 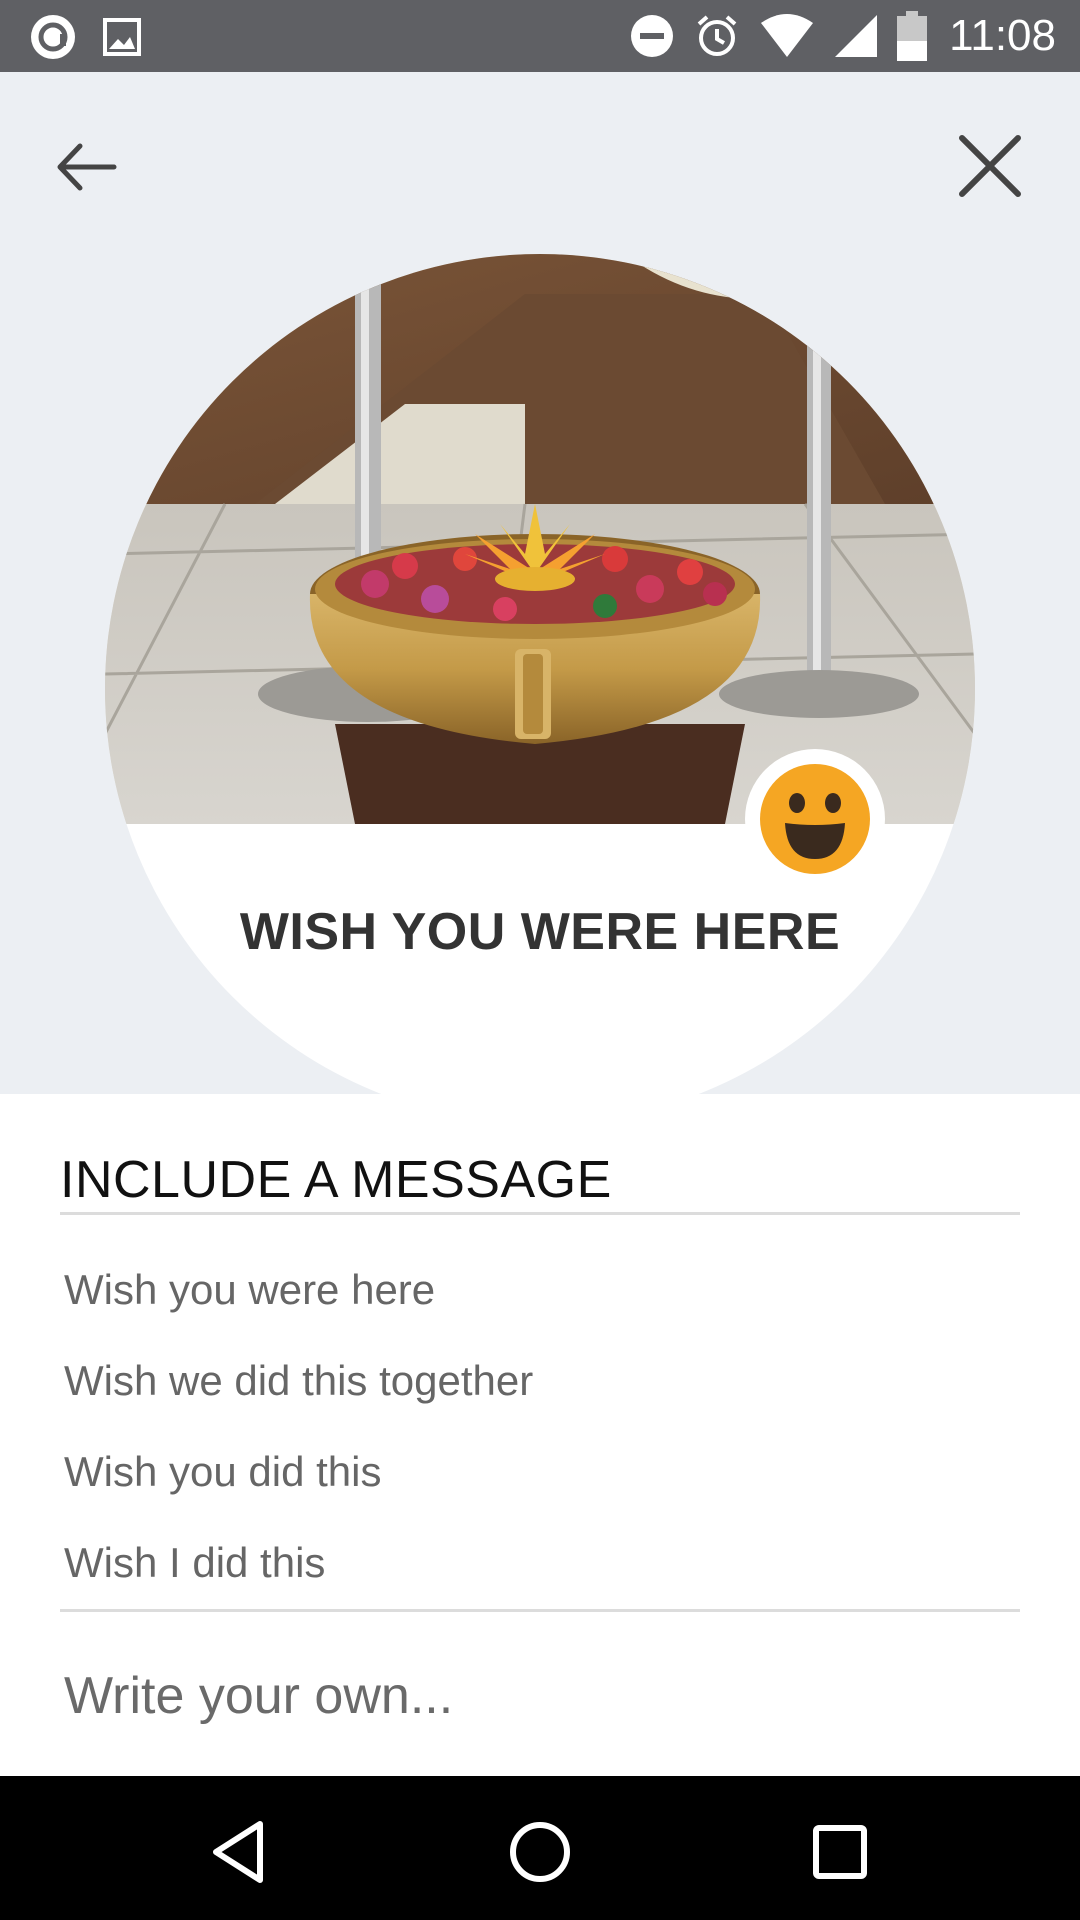 I want to click on status-bar: 11:08, so click(x=540, y=36).